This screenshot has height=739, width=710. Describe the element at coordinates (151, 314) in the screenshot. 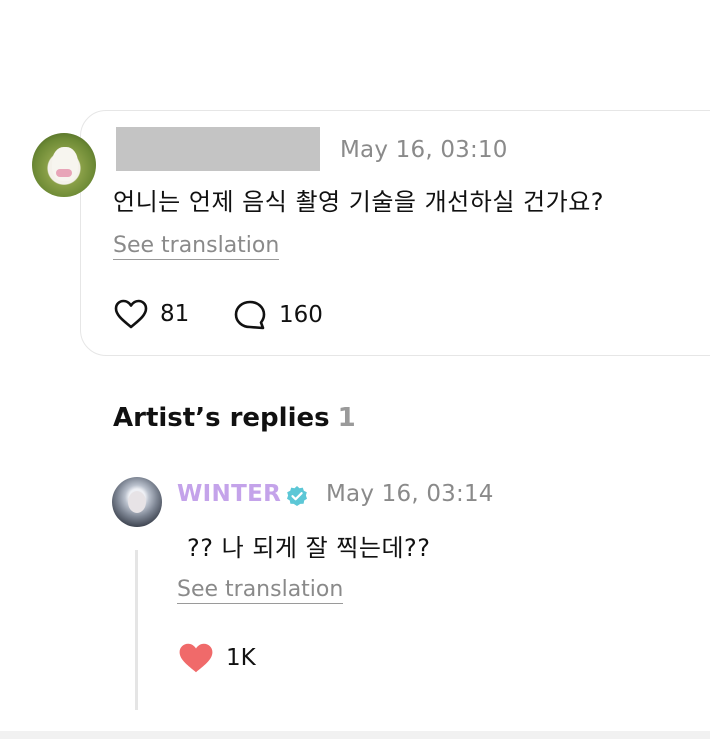

I see `like-button: 81` at that location.